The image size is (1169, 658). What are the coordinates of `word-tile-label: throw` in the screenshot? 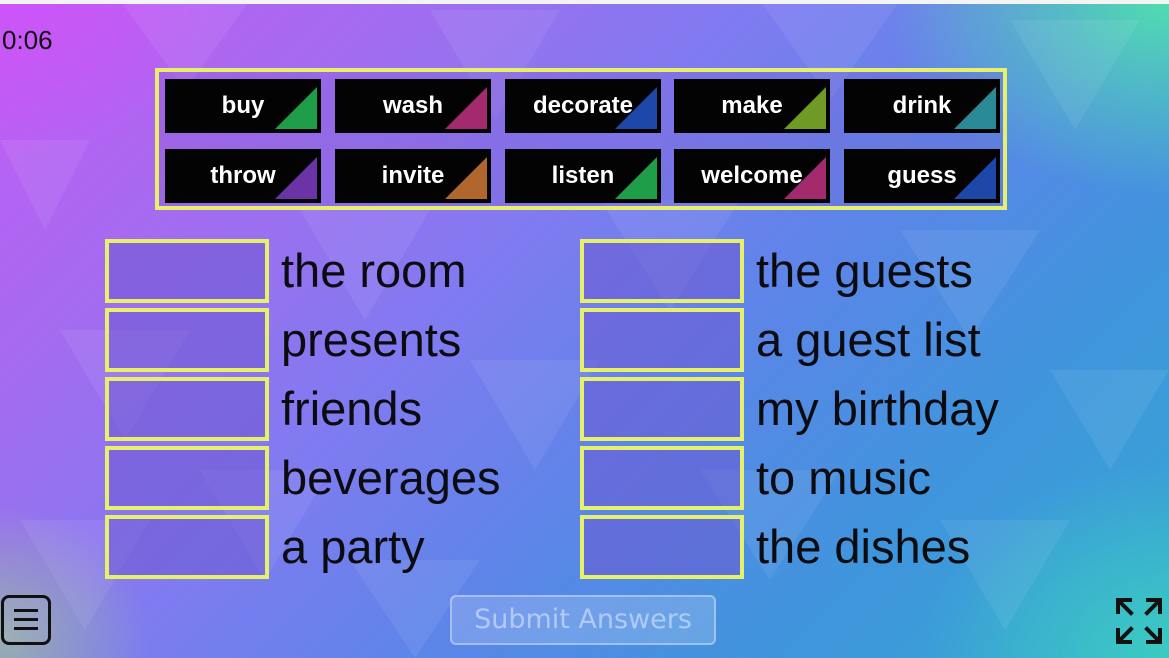 It's located at (243, 175).